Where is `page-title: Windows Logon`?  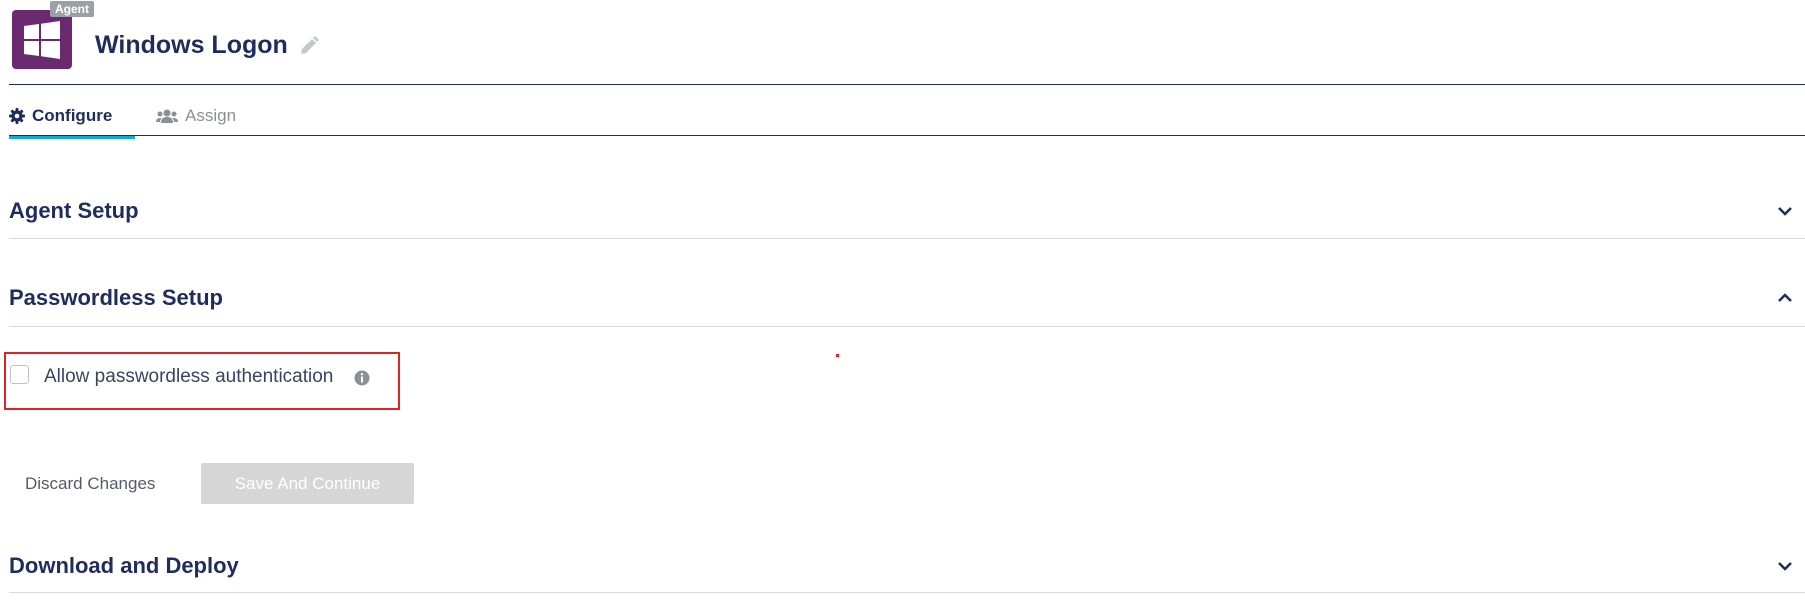 page-title: Windows Logon is located at coordinates (191, 45).